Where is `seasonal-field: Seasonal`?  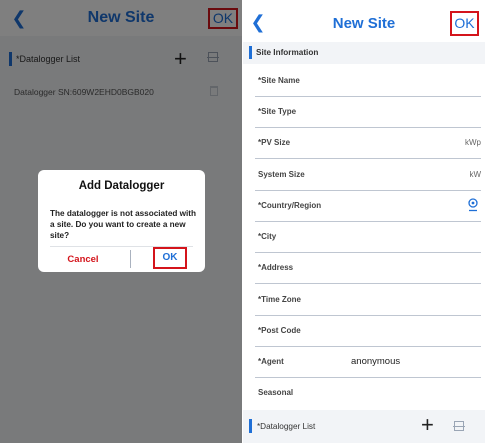 seasonal-field: Seasonal is located at coordinates (368, 393).